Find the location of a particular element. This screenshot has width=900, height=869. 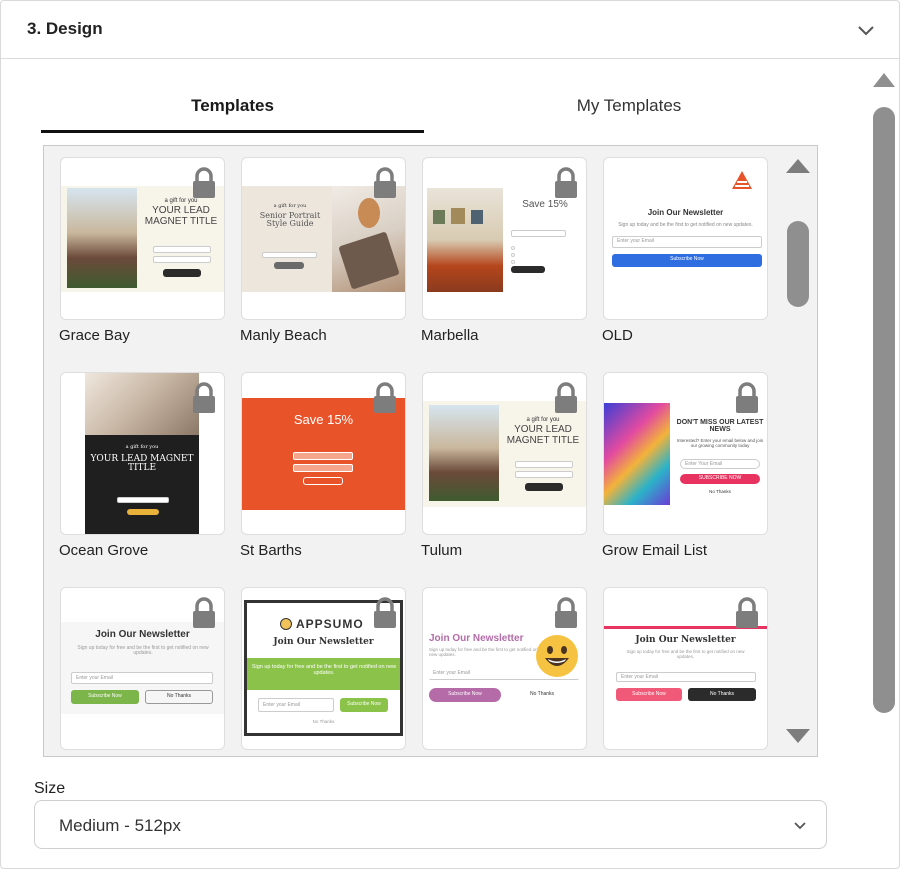

section-header: 3. Design is located at coordinates (450, 30).